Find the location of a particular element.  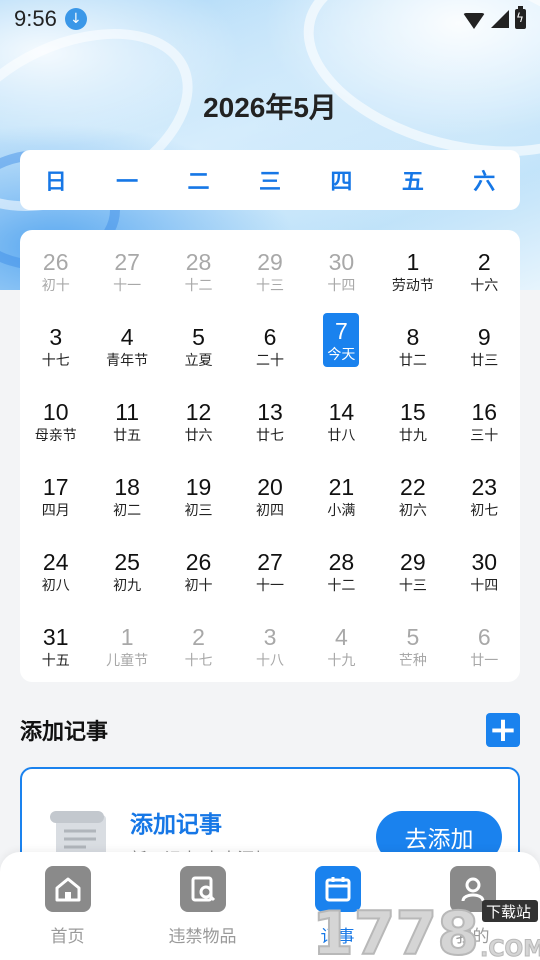

day-lunar: 廿三 is located at coordinates (484, 361).